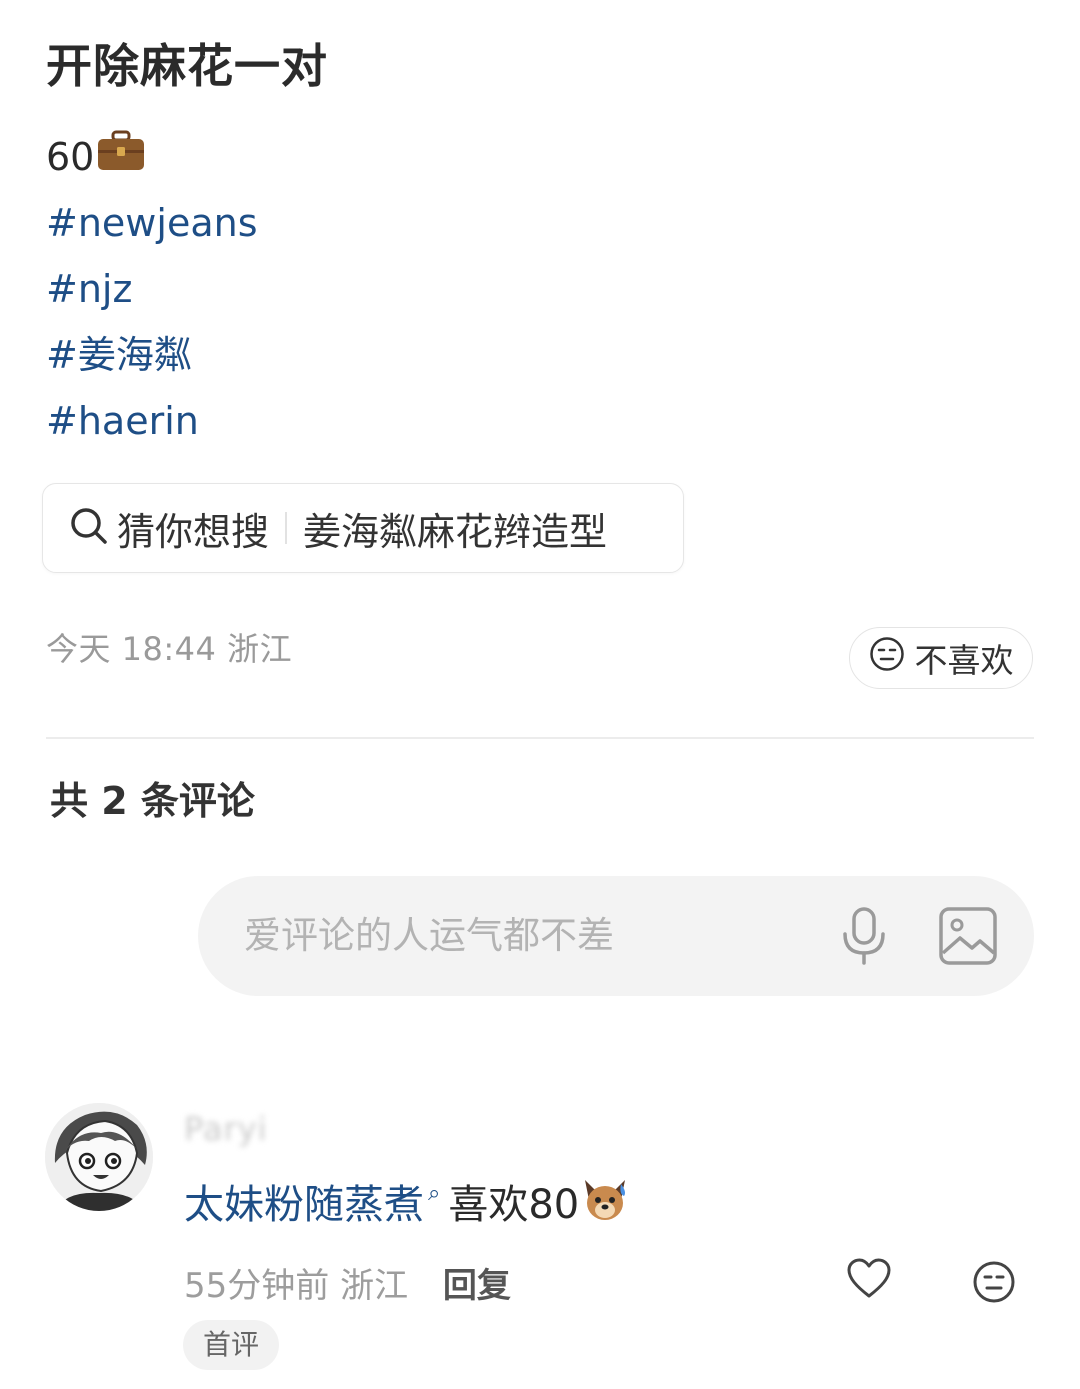 Image resolution: width=1080 pixels, height=1389 pixels. I want to click on hashtag-link: #姜海粼, so click(152, 355).